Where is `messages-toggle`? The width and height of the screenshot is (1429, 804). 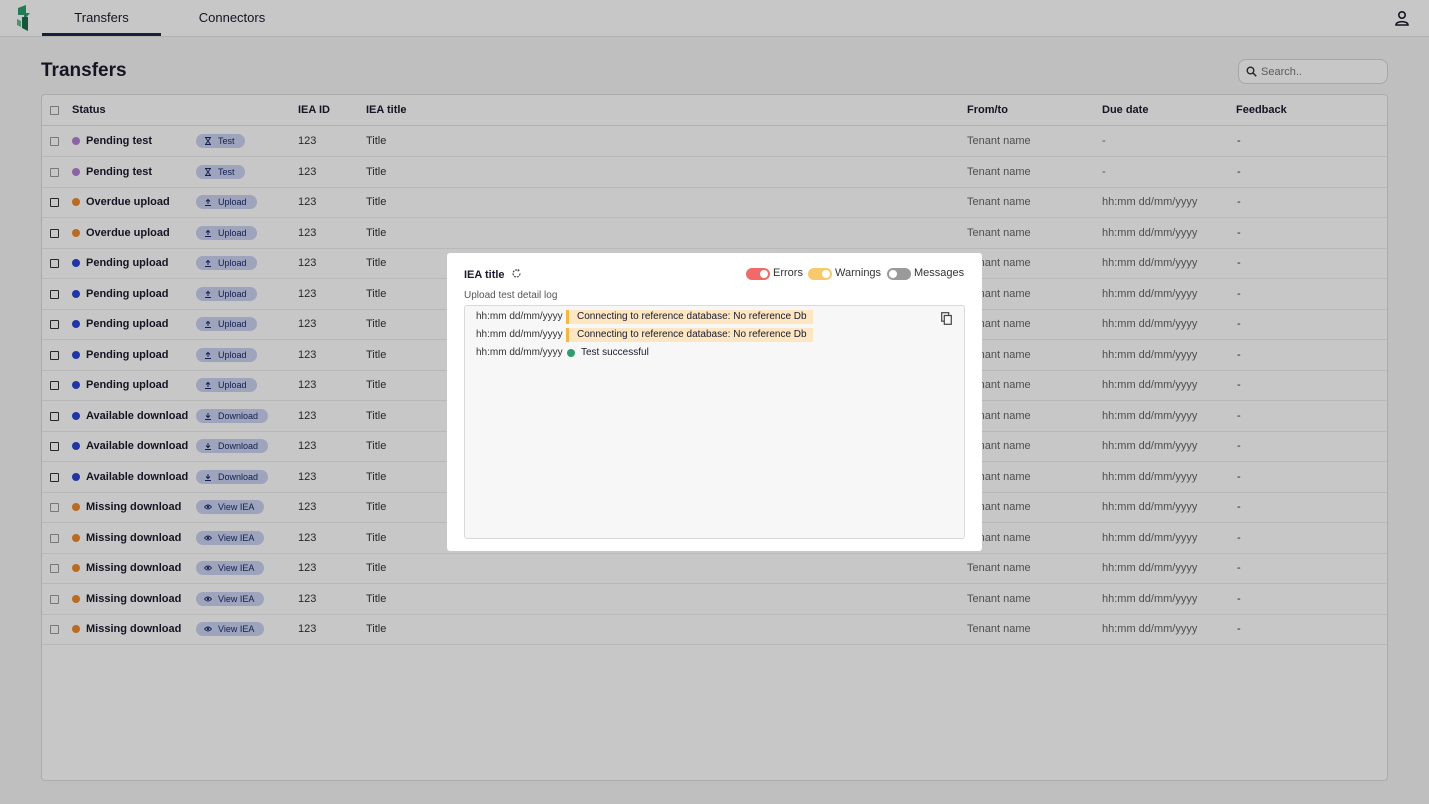 messages-toggle is located at coordinates (899, 274).